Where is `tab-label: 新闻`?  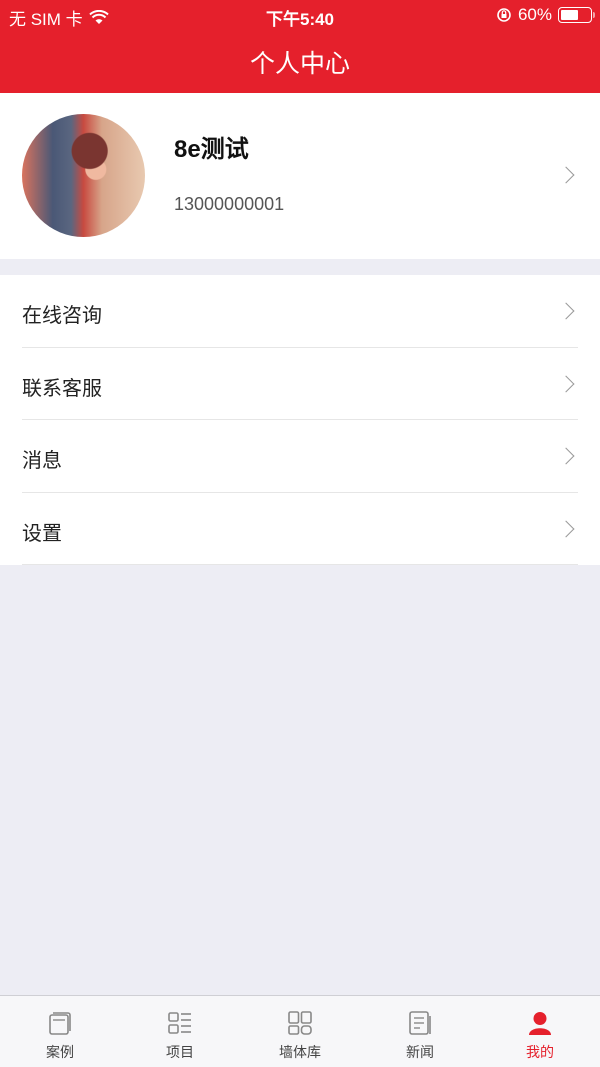
tab-label: 新闻 is located at coordinates (420, 1052).